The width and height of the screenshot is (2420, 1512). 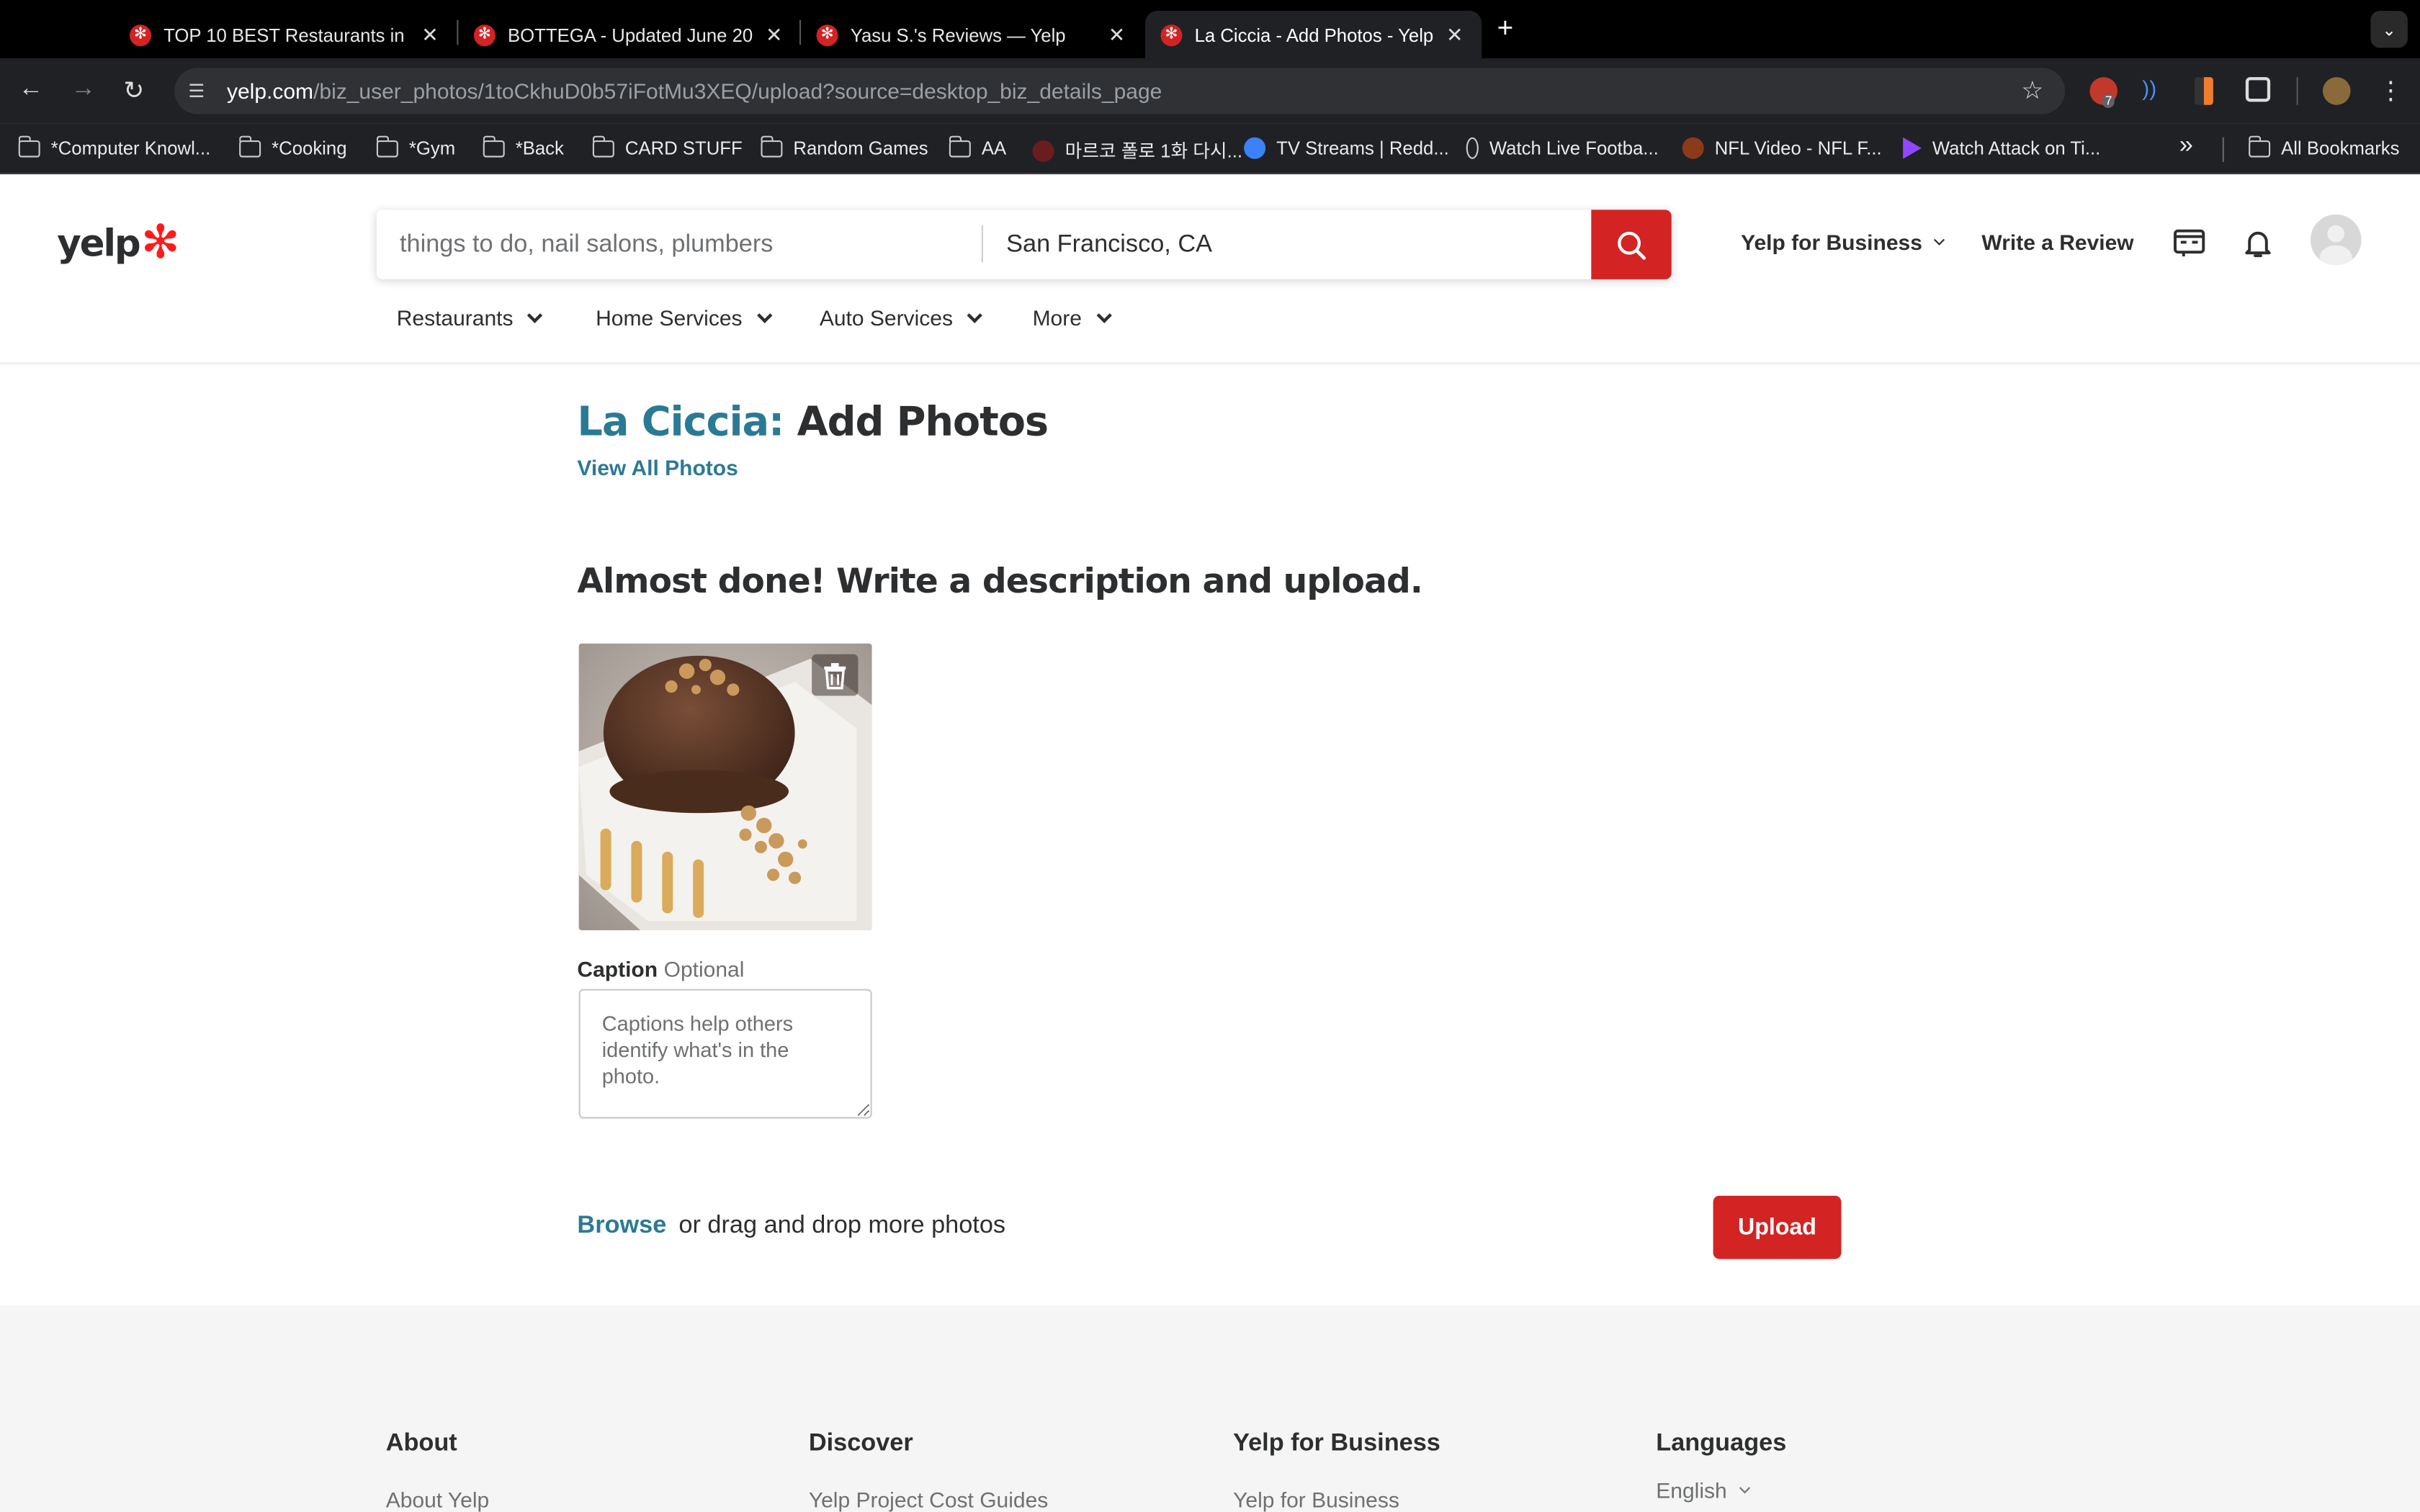 I want to click on more-bookmarks-icon: », so click(x=2186, y=146).